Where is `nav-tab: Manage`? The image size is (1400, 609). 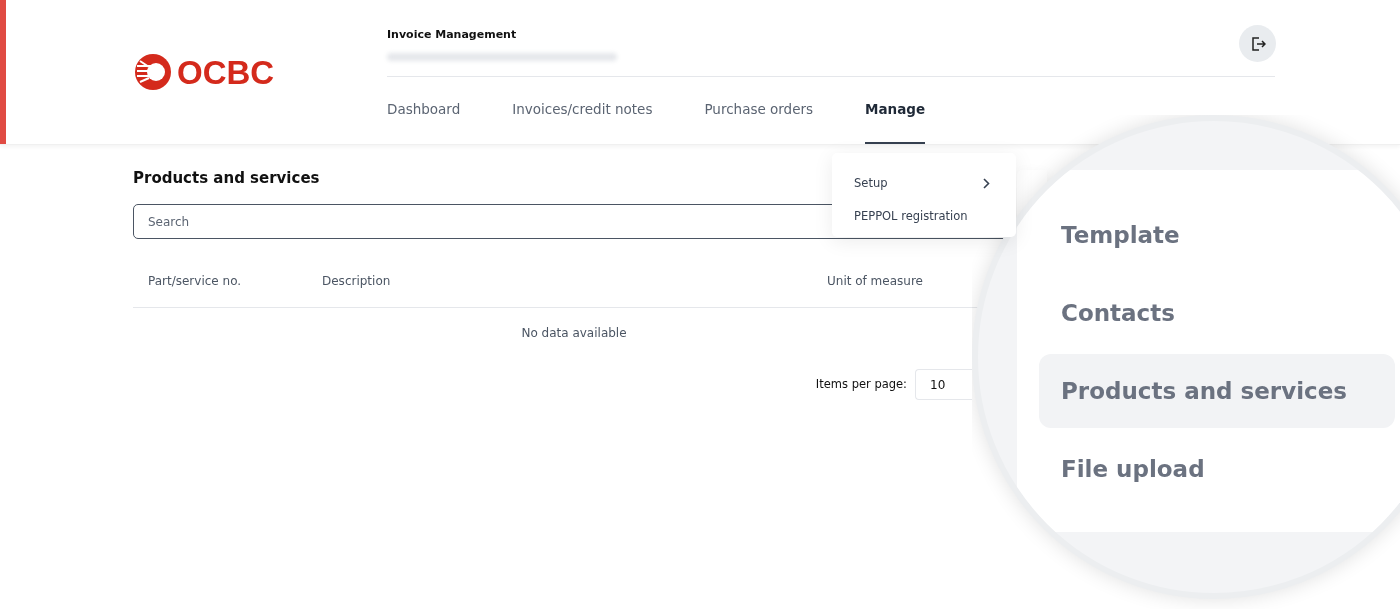 nav-tab: Manage is located at coordinates (895, 110).